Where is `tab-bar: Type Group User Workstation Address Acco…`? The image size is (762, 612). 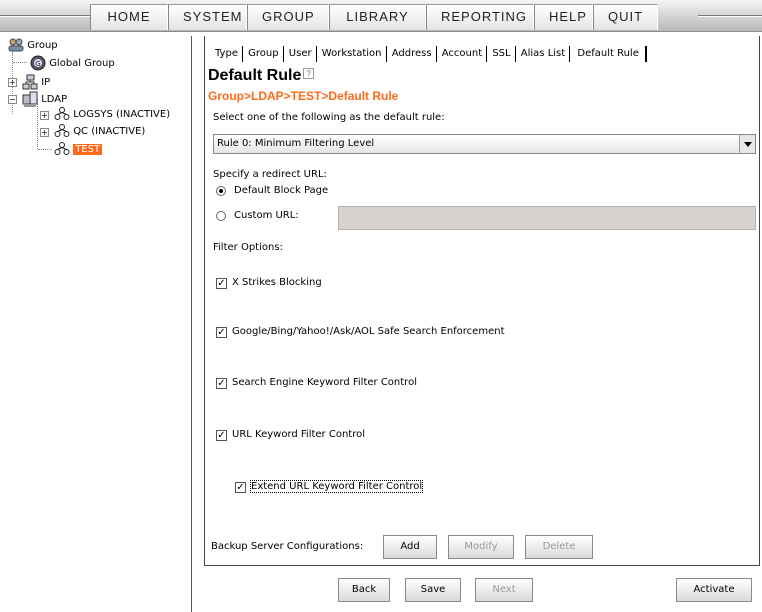
tab-bar: Type Group User Workstation Address Acco… is located at coordinates (430, 54).